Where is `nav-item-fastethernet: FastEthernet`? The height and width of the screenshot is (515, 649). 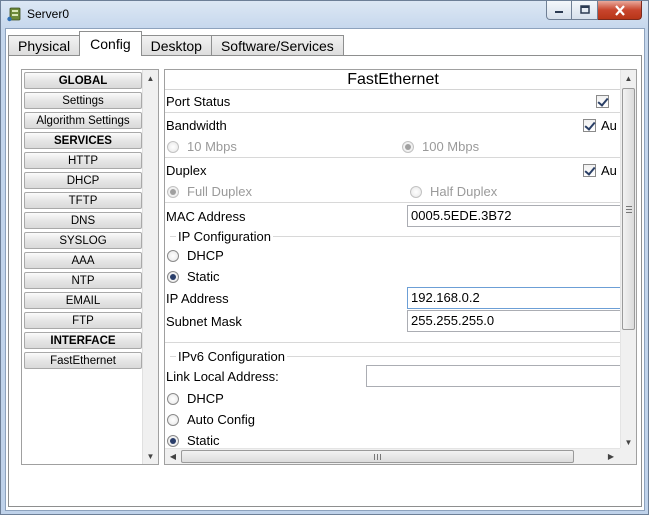 nav-item-fastethernet: FastEthernet is located at coordinates (83, 360).